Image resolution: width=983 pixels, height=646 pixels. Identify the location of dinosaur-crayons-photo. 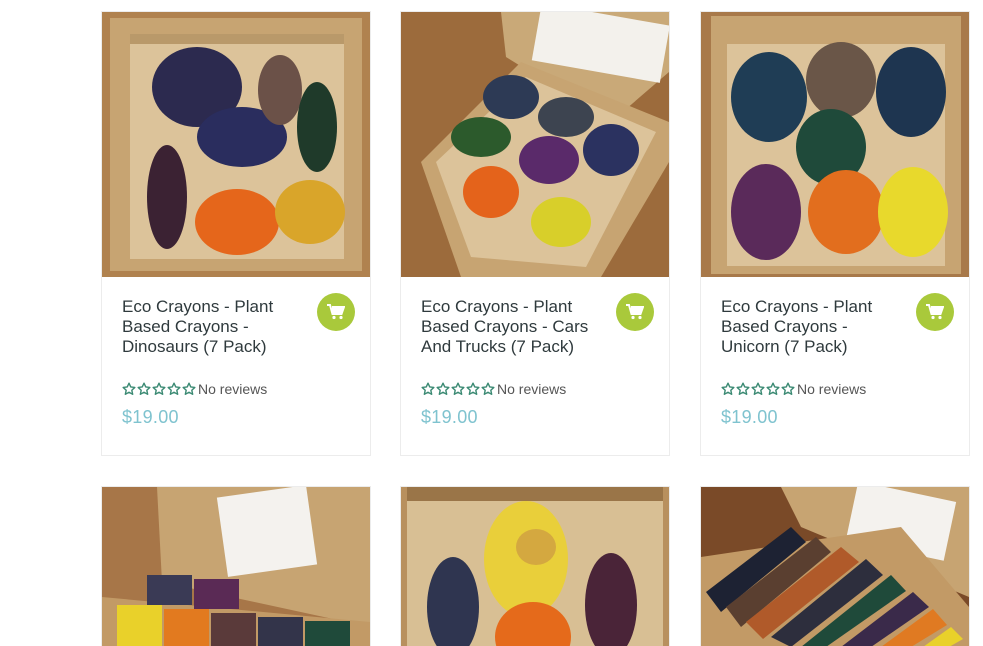
(236, 144).